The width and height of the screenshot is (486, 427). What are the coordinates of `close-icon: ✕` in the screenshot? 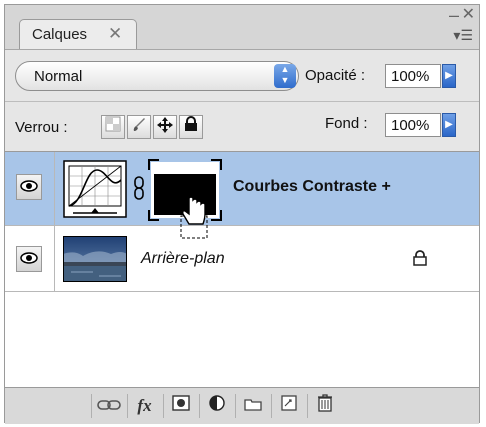 It's located at (468, 14).